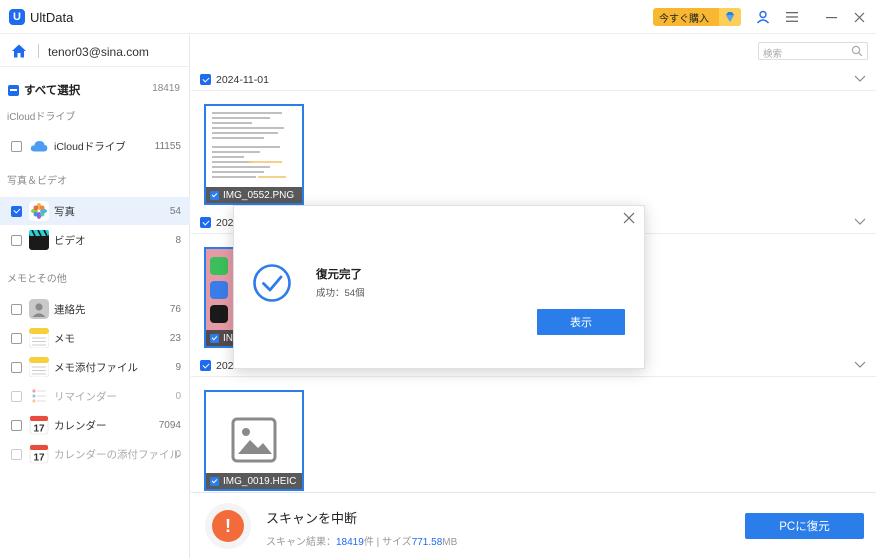 This screenshot has height=558, width=876. What do you see at coordinates (763, 17) in the screenshot?
I see `user-icon` at bounding box center [763, 17].